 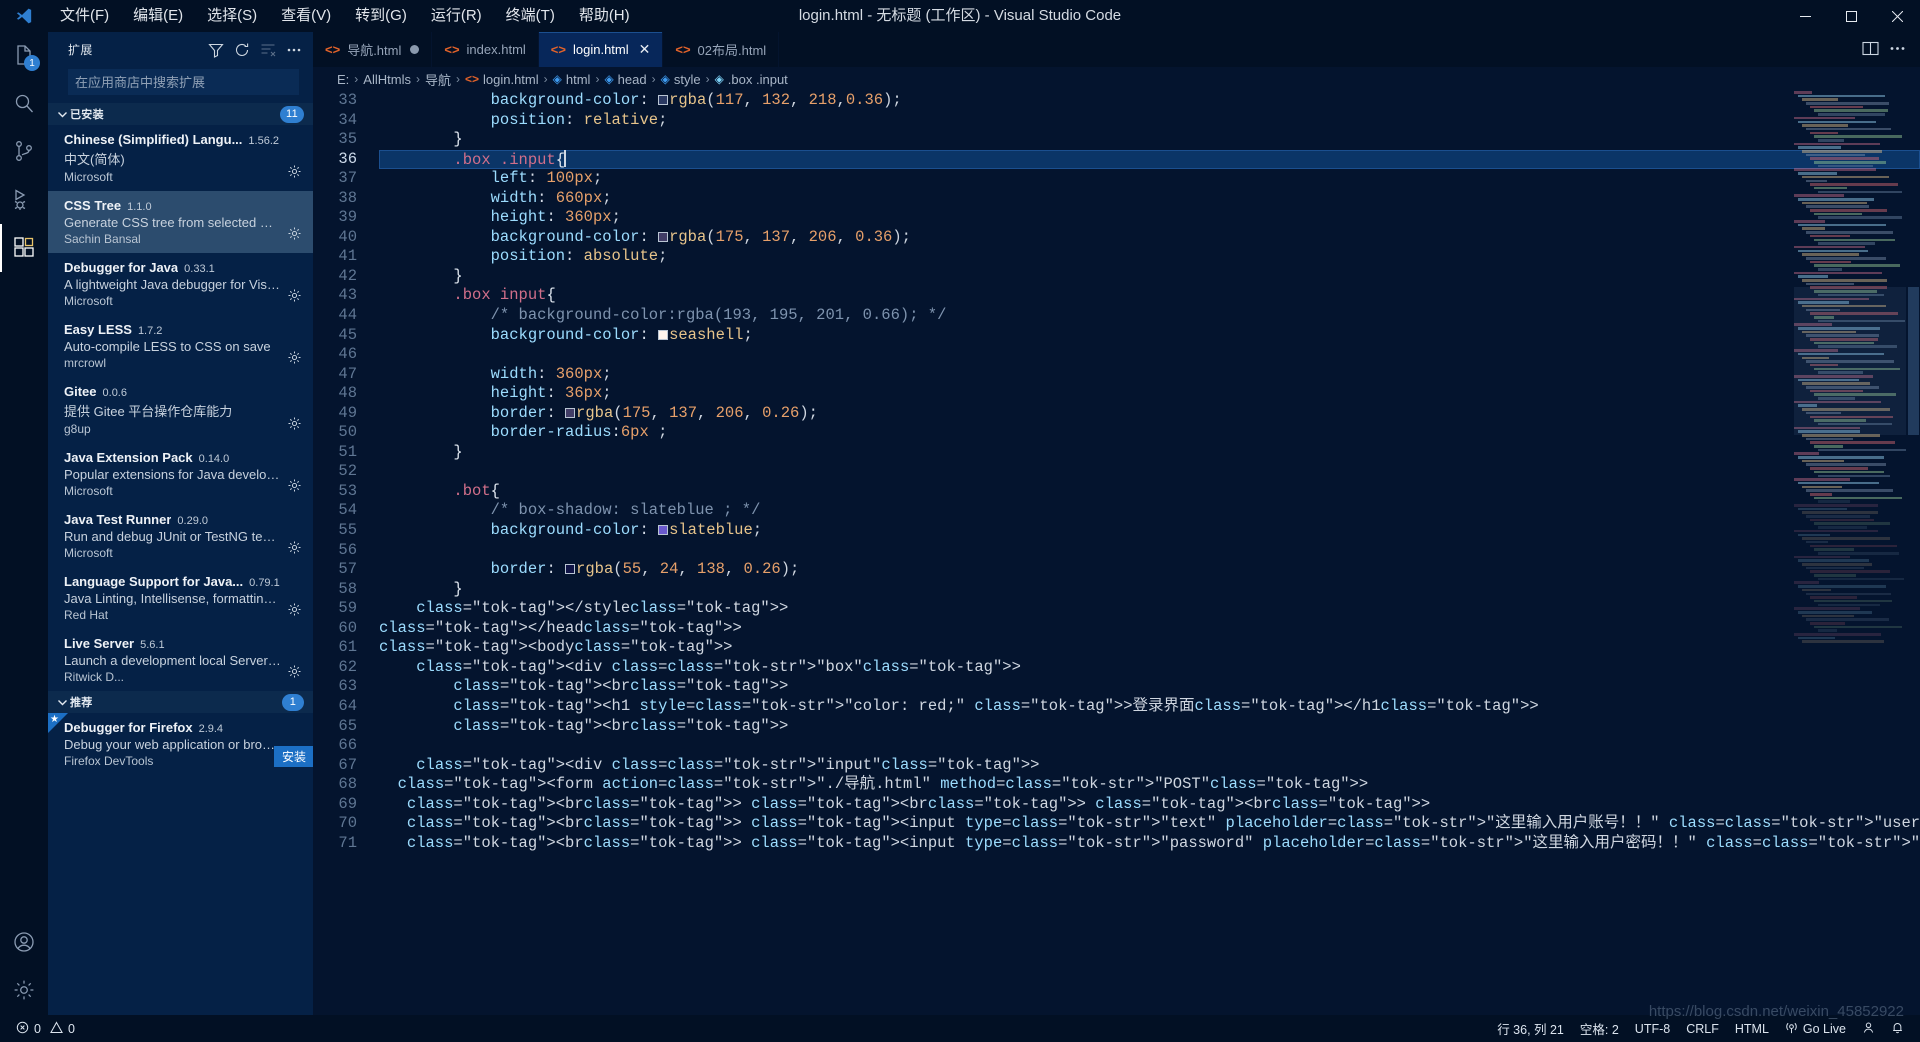 I want to click on code-line: height: 36px;, so click(x=1149, y=394).